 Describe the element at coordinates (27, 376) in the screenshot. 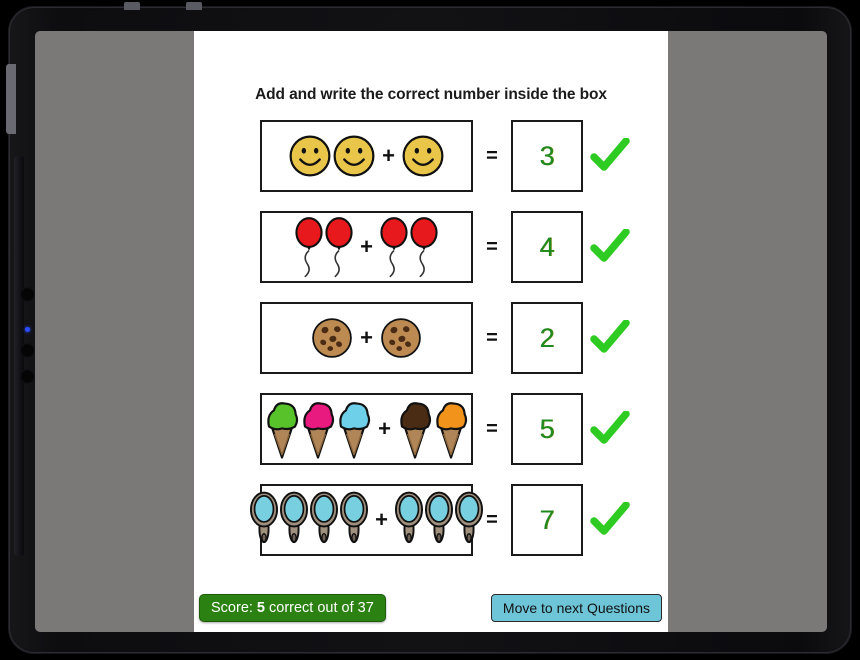

I see `sensor-dot-secondary-icon` at that location.